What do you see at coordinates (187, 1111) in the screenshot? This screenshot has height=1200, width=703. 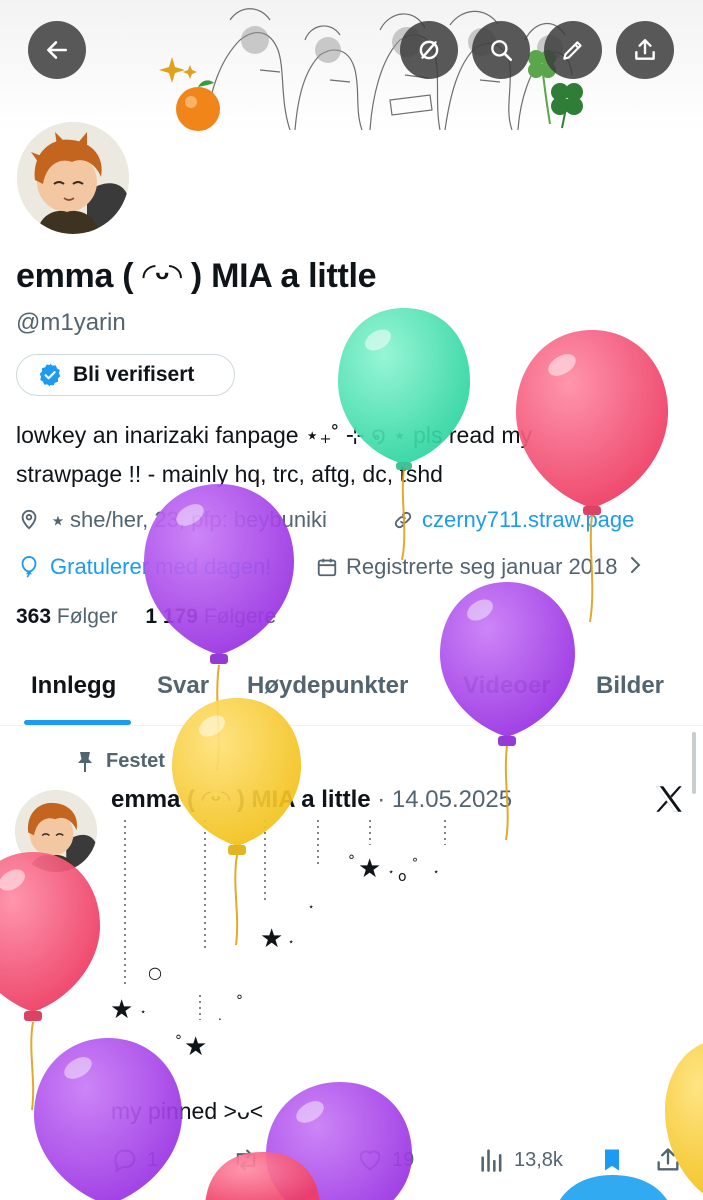 I see `post-text: my pinned >ᴗ<` at bounding box center [187, 1111].